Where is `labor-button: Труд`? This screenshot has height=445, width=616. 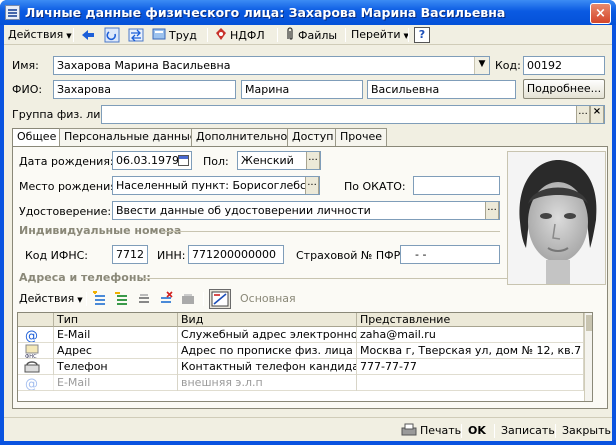
labor-button: Труд is located at coordinates (174, 35).